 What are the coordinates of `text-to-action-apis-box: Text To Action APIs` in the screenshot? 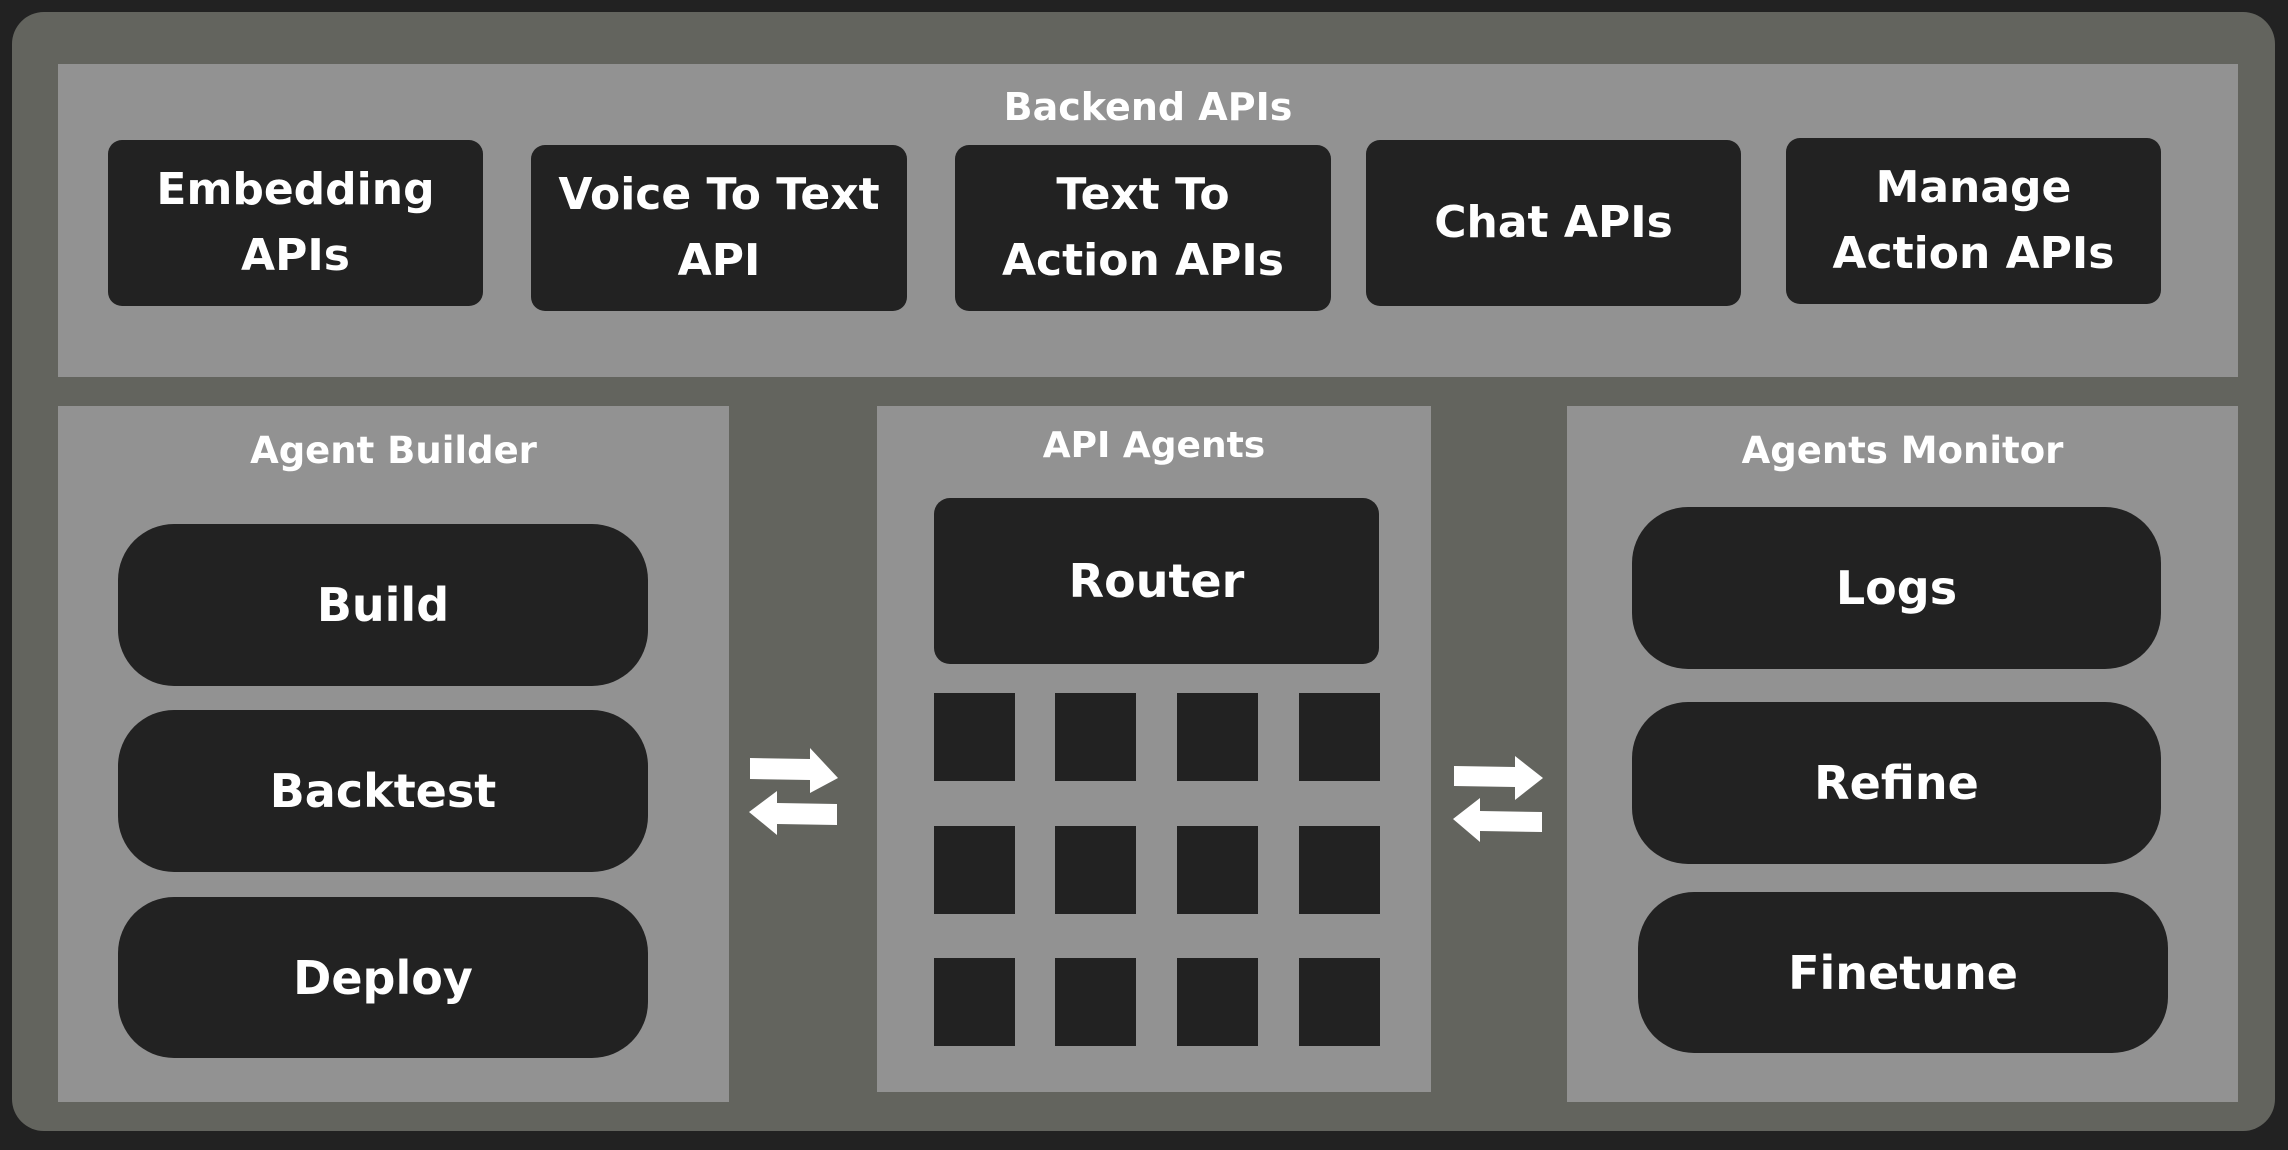 It's located at (1143, 228).